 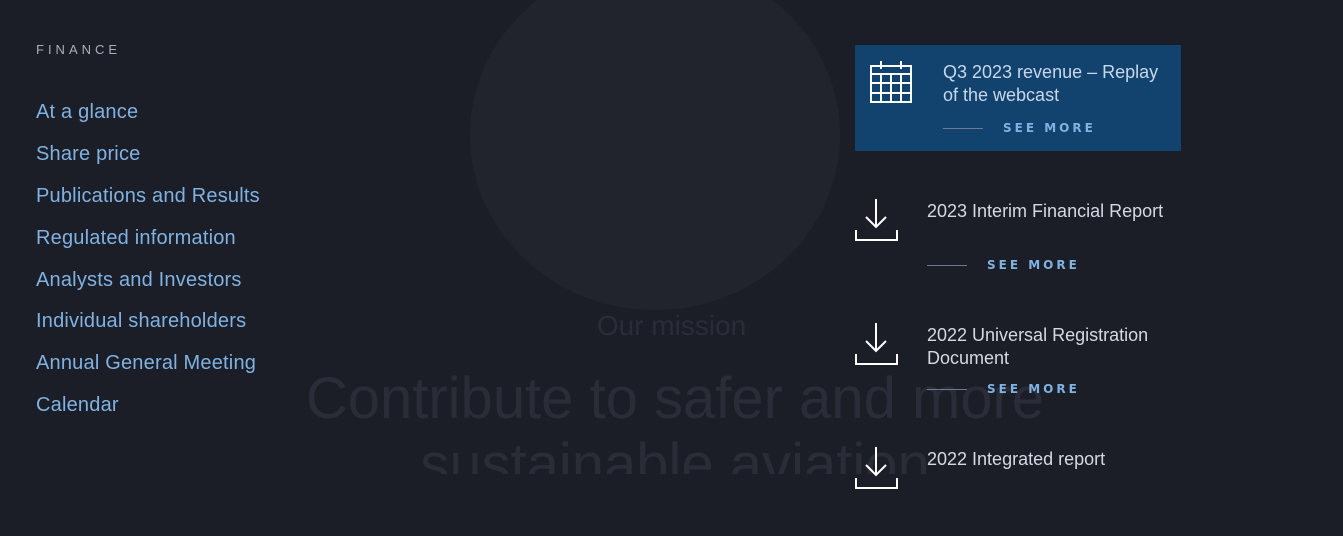 I want to click on nav-link-annual-general-meeting: Annual General Meeting, so click(x=148, y=370).